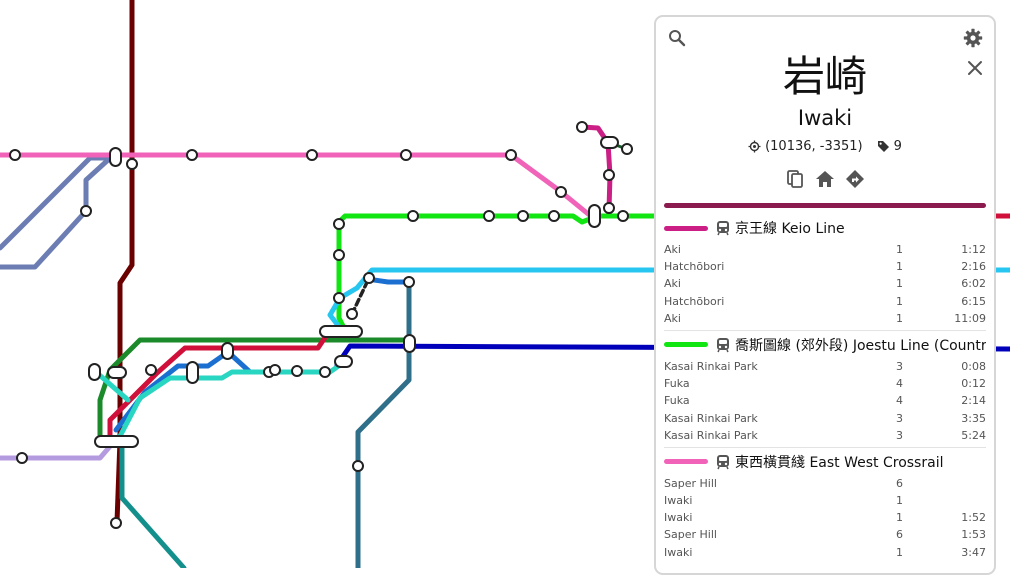 This screenshot has width=1010, height=575. What do you see at coordinates (678, 501) in the screenshot?
I see `departure-destination: Iwaki` at bounding box center [678, 501].